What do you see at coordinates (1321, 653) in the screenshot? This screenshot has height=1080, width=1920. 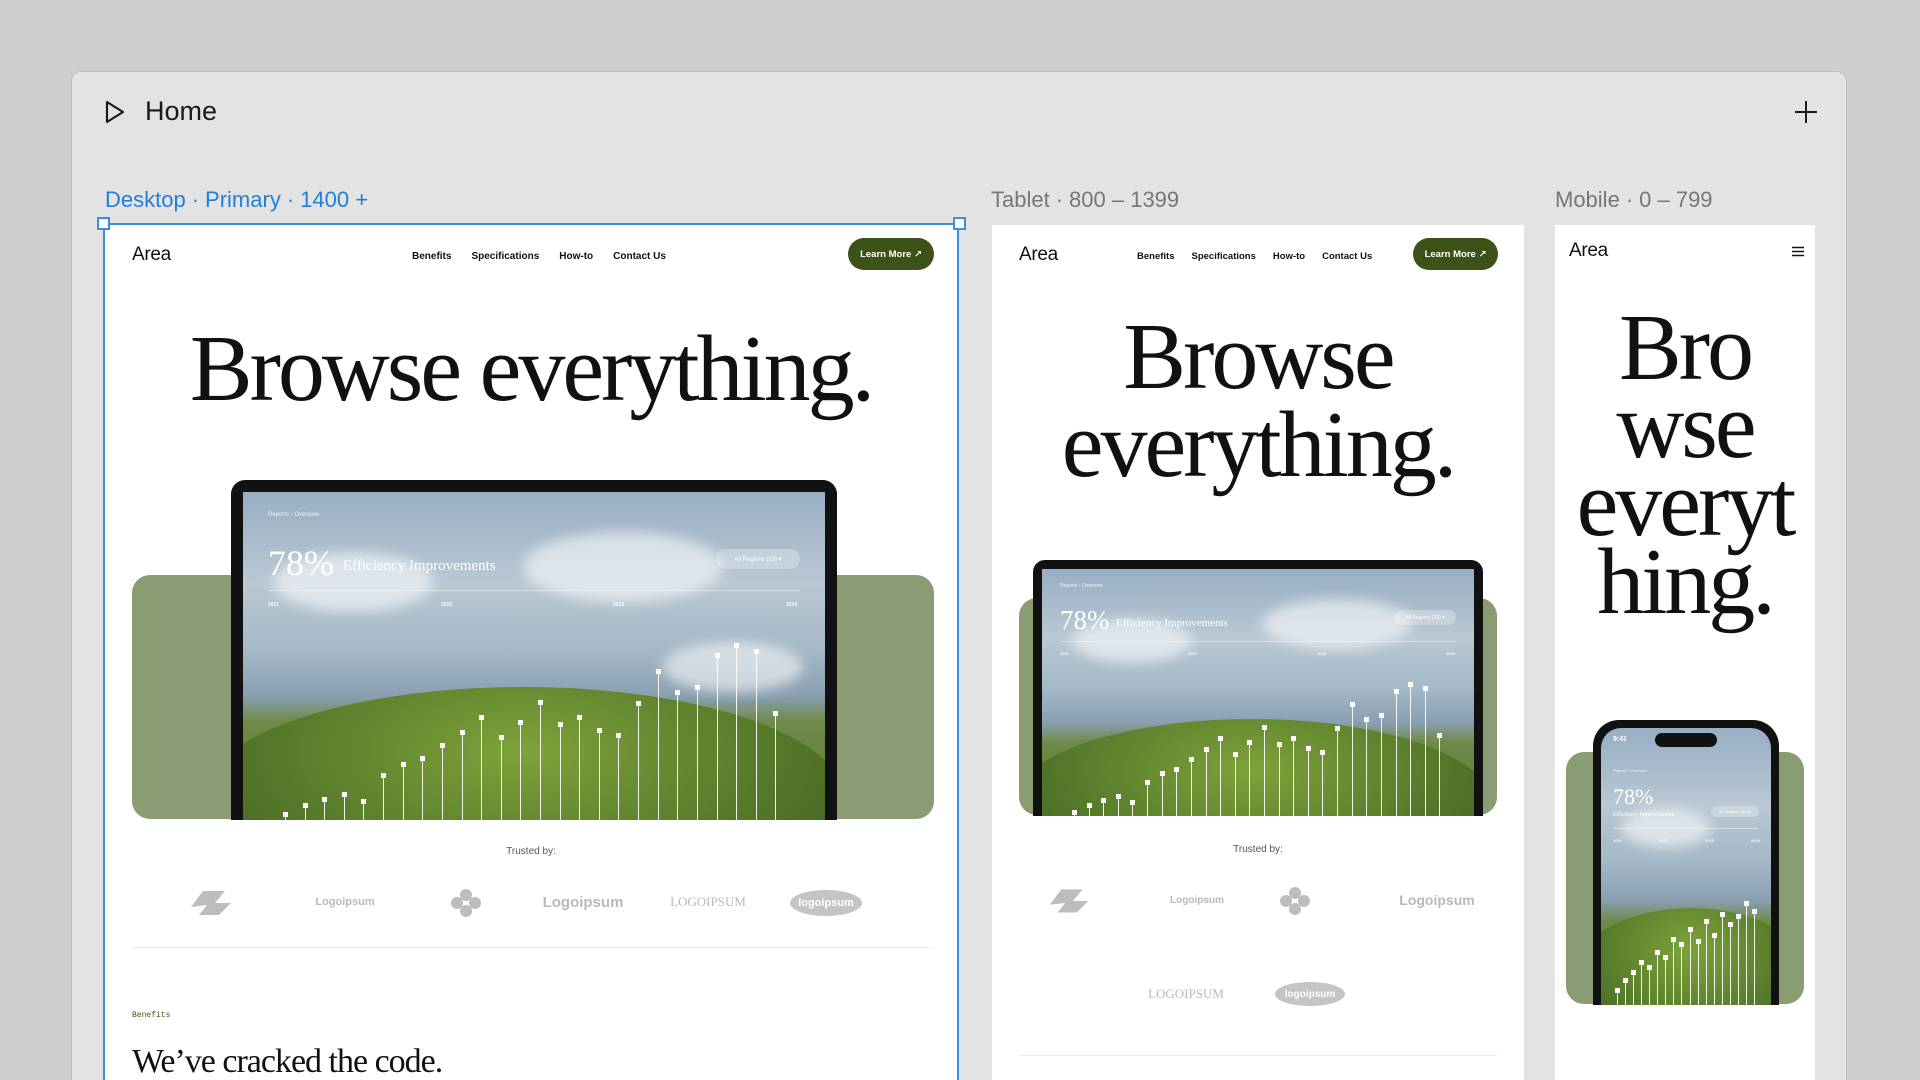 I see `year-label: 2023` at bounding box center [1321, 653].